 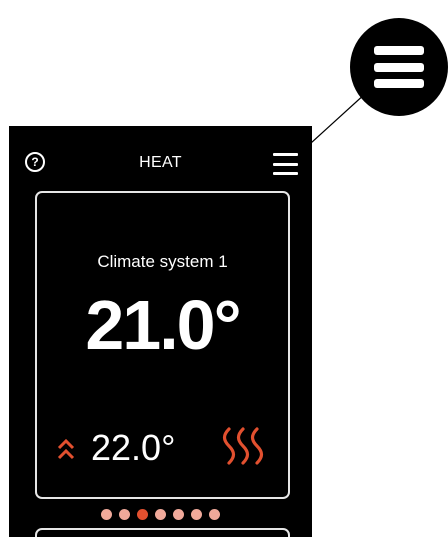 I want to click on double-chevron-up-icon, so click(x=66, y=449).